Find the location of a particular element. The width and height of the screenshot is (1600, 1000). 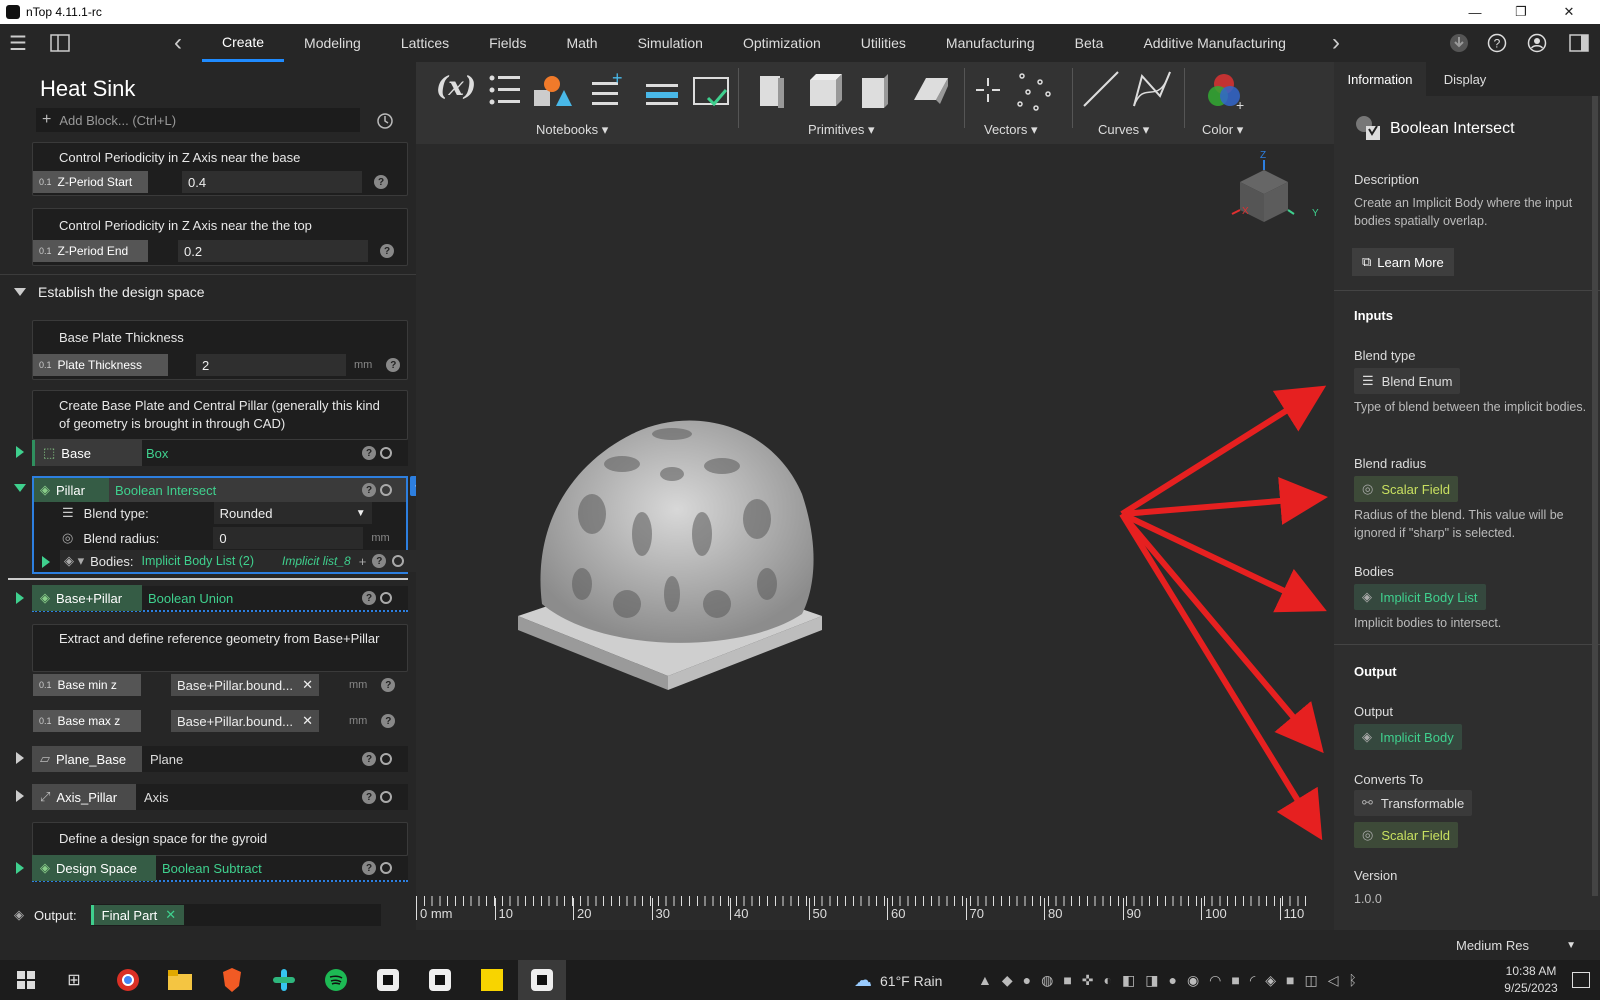

app-icon: ✜ is located at coordinates (1088, 980).